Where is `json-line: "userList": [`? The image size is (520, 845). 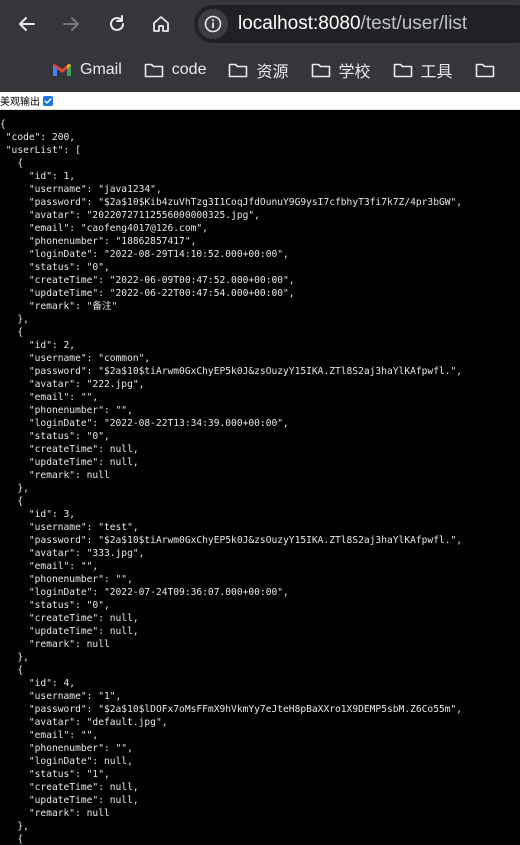 json-line: "userList": [ is located at coordinates (40, 150).